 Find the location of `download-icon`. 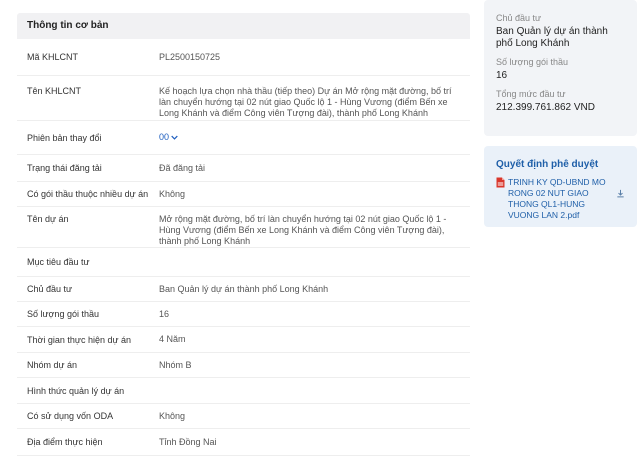

download-icon is located at coordinates (620, 193).